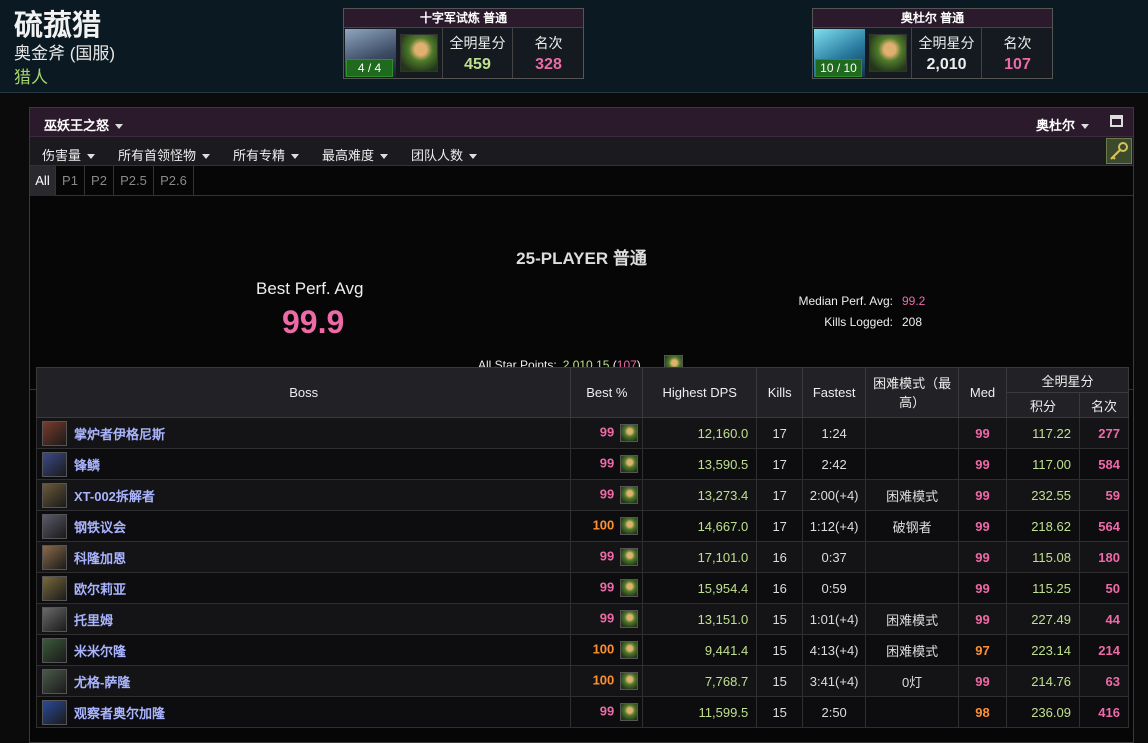 Image resolution: width=1148 pixels, height=743 pixels. Describe the element at coordinates (834, 619) in the screenshot. I see `fastest-cell: 1:01(+4)` at that location.